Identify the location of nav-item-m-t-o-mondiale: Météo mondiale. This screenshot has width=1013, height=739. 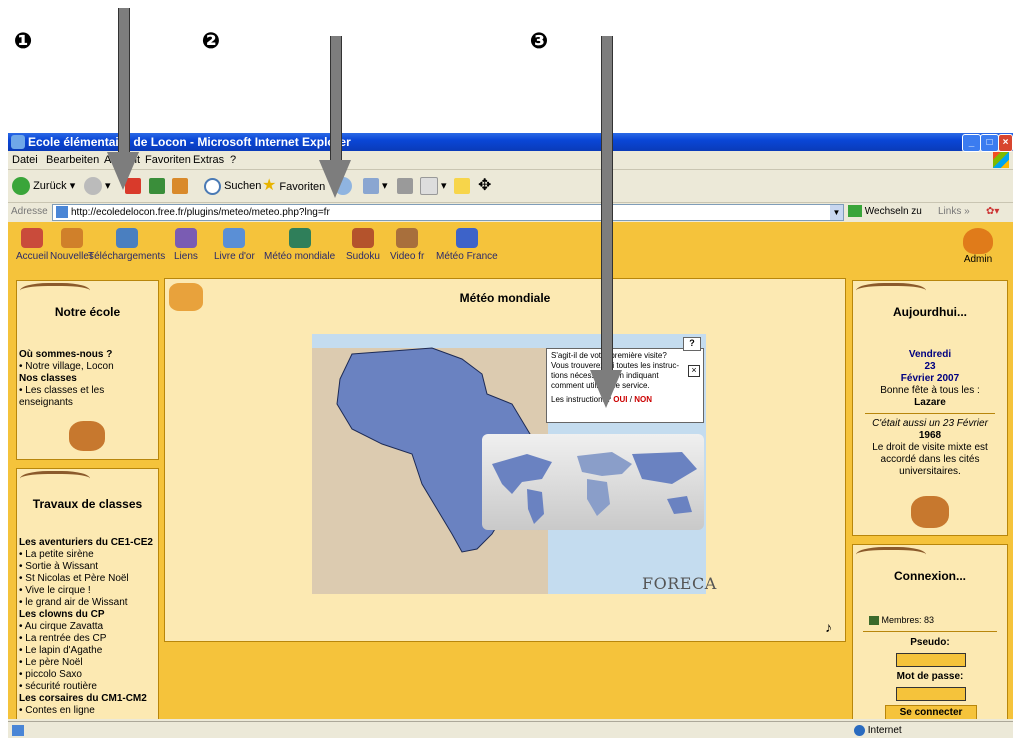
(299, 245).